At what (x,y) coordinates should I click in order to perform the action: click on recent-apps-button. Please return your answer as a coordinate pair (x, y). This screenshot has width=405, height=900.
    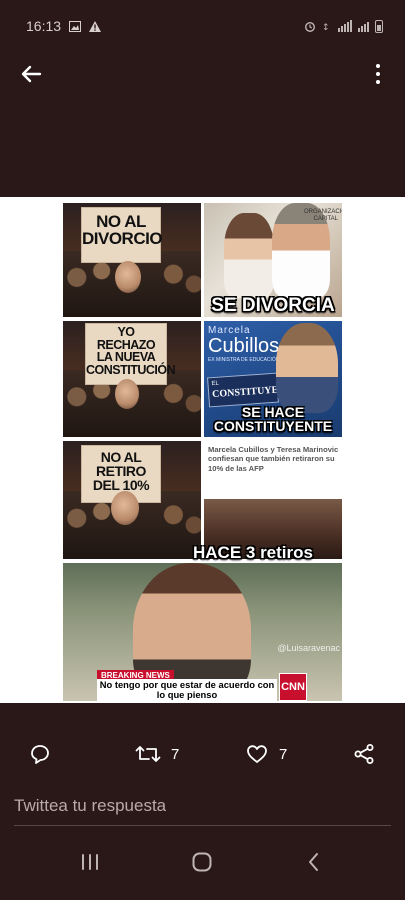
    Looking at the image, I should click on (90, 862).